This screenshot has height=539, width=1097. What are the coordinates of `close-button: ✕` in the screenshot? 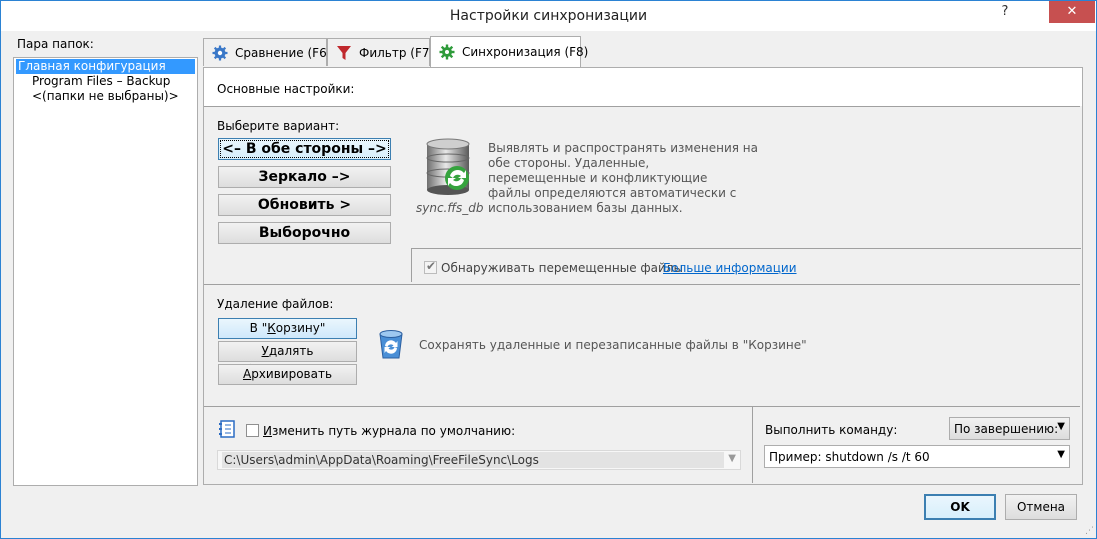 It's located at (1072, 12).